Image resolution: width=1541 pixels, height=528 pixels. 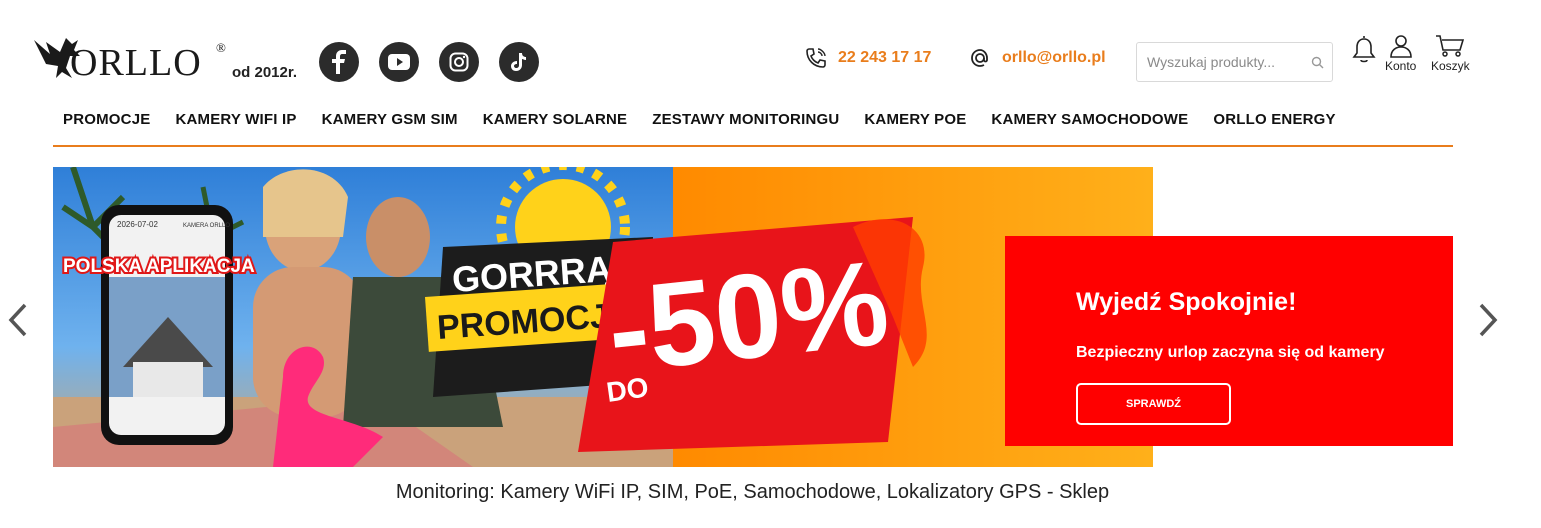 What do you see at coordinates (1227, 62) in the screenshot?
I see `search-input` at bounding box center [1227, 62].